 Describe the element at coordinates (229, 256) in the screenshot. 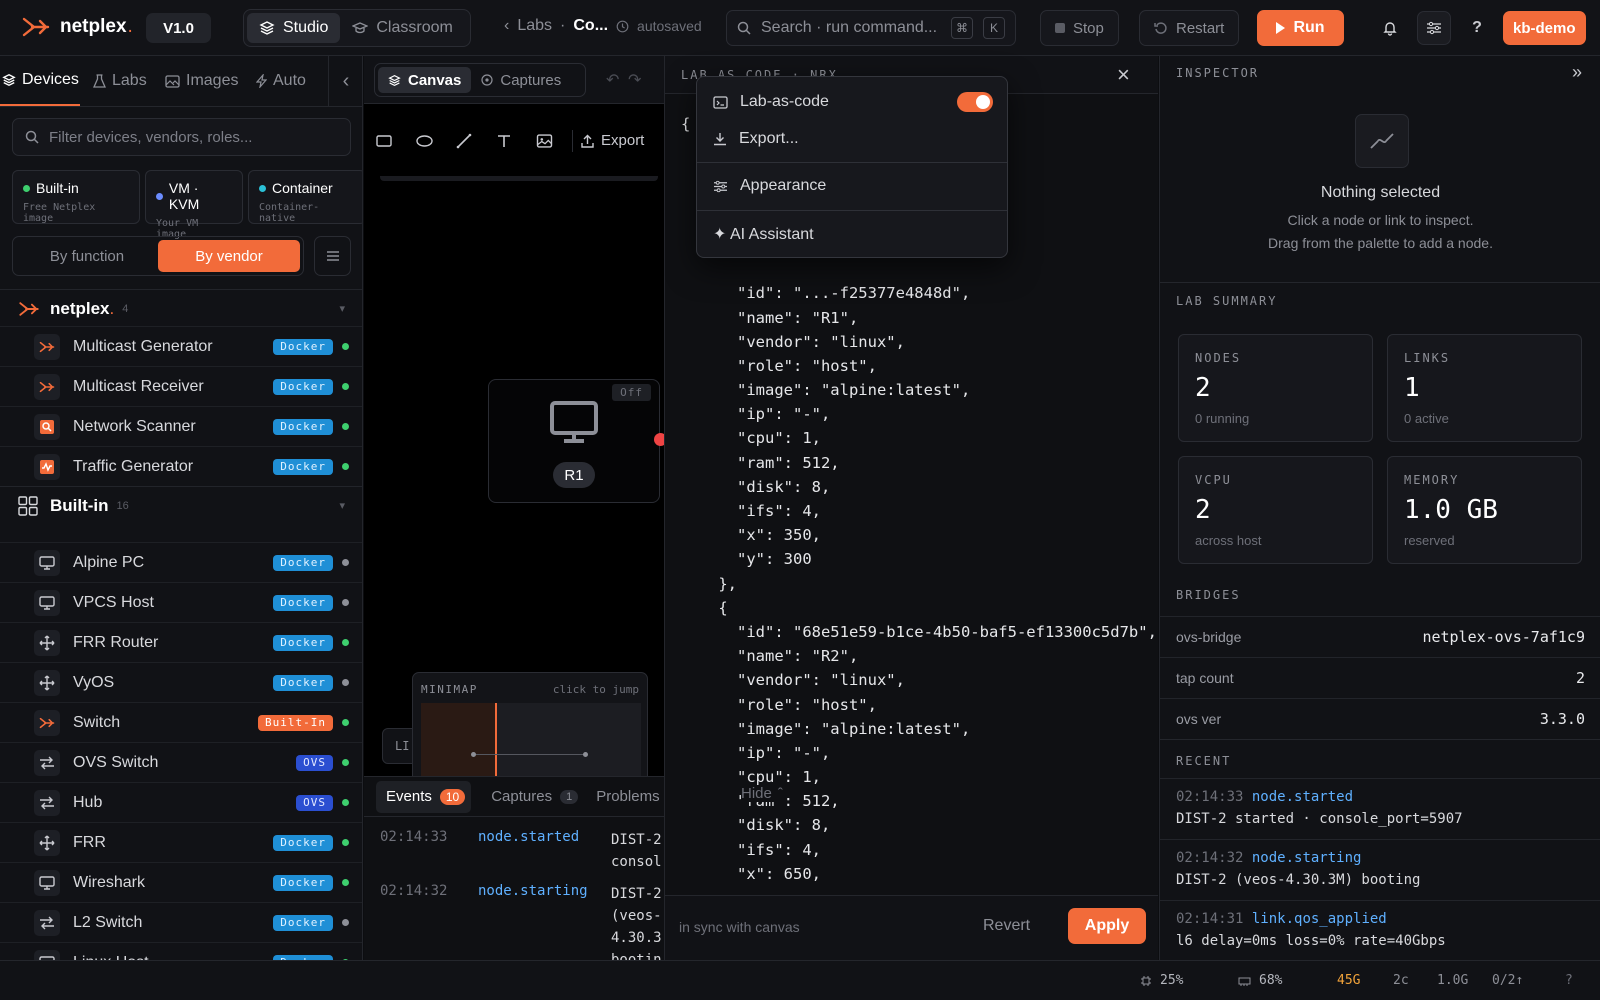

I see `group-by-vendor: By vendor` at that location.